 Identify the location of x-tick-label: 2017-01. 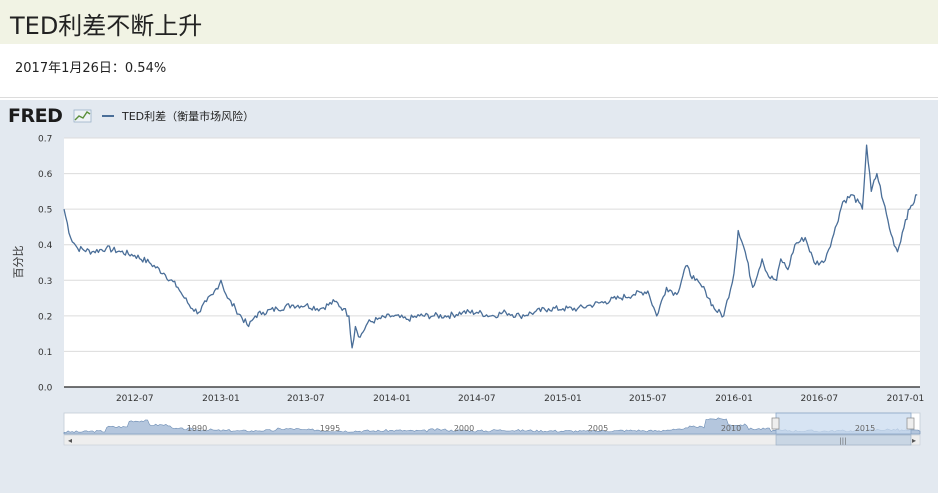
(906, 399).